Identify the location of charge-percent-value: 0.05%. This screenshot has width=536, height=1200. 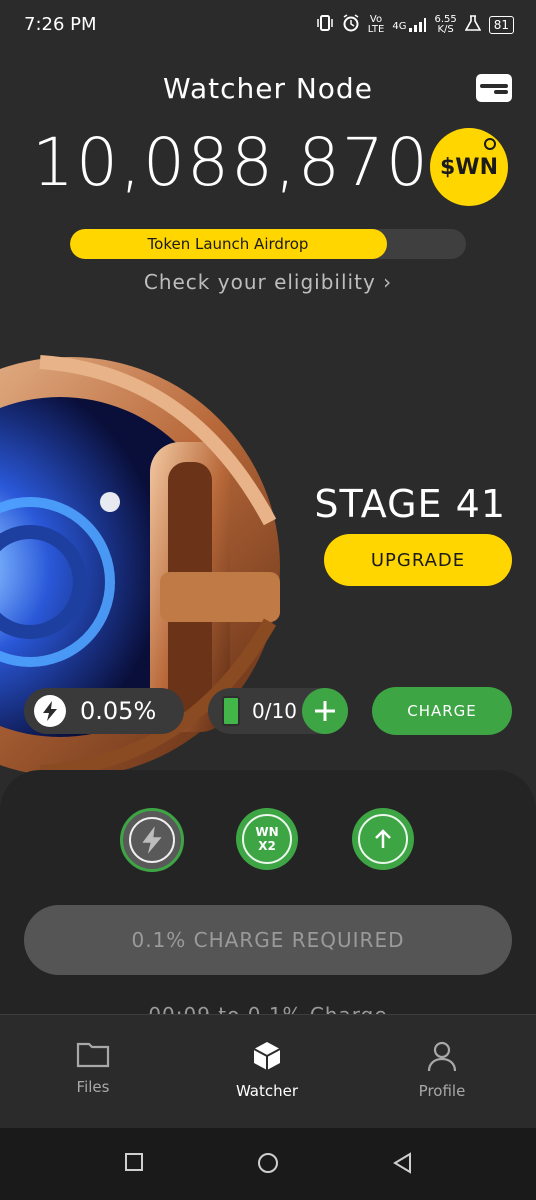
(118, 711).